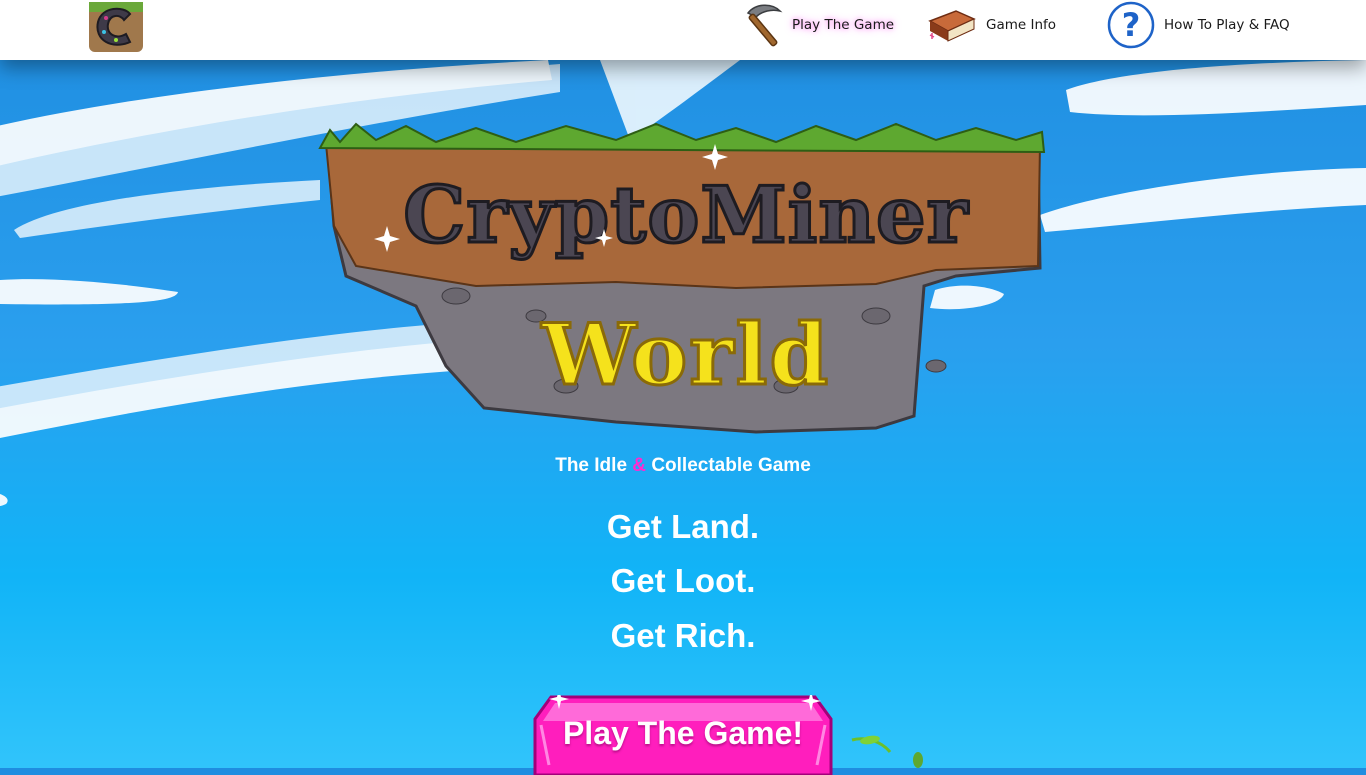 This screenshot has height=775, width=1366. I want to click on book-icon, so click(952, 26).